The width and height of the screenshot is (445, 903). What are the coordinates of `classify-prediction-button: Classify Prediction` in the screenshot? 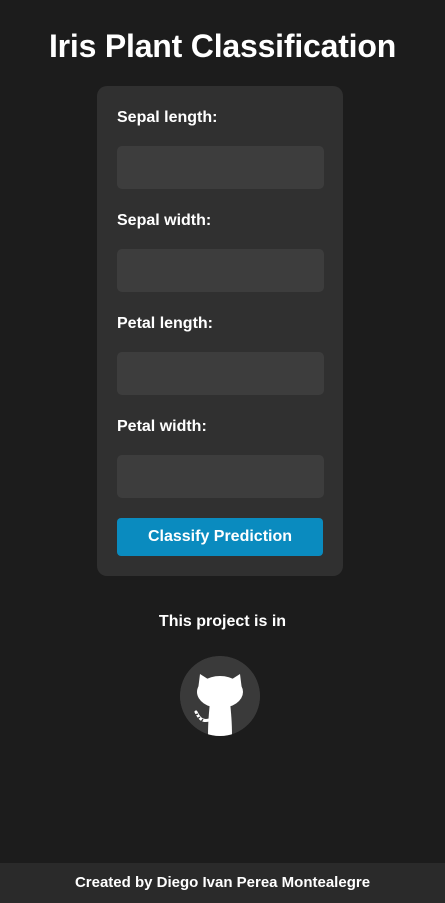 It's located at (220, 537).